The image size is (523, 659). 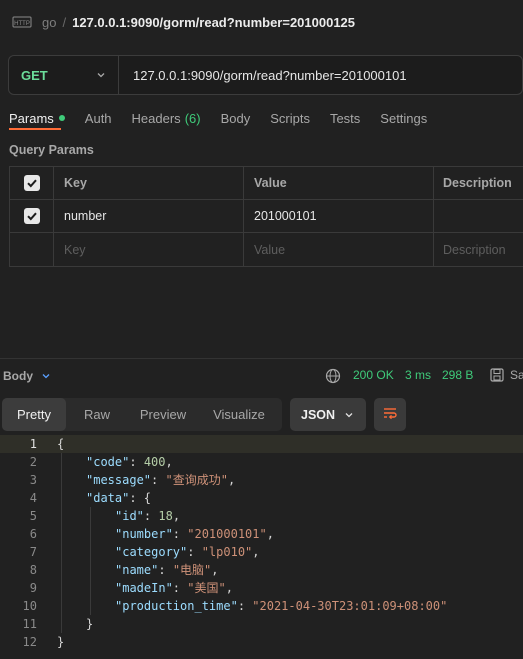 I want to click on json-key: "code", so click(x=108, y=462).